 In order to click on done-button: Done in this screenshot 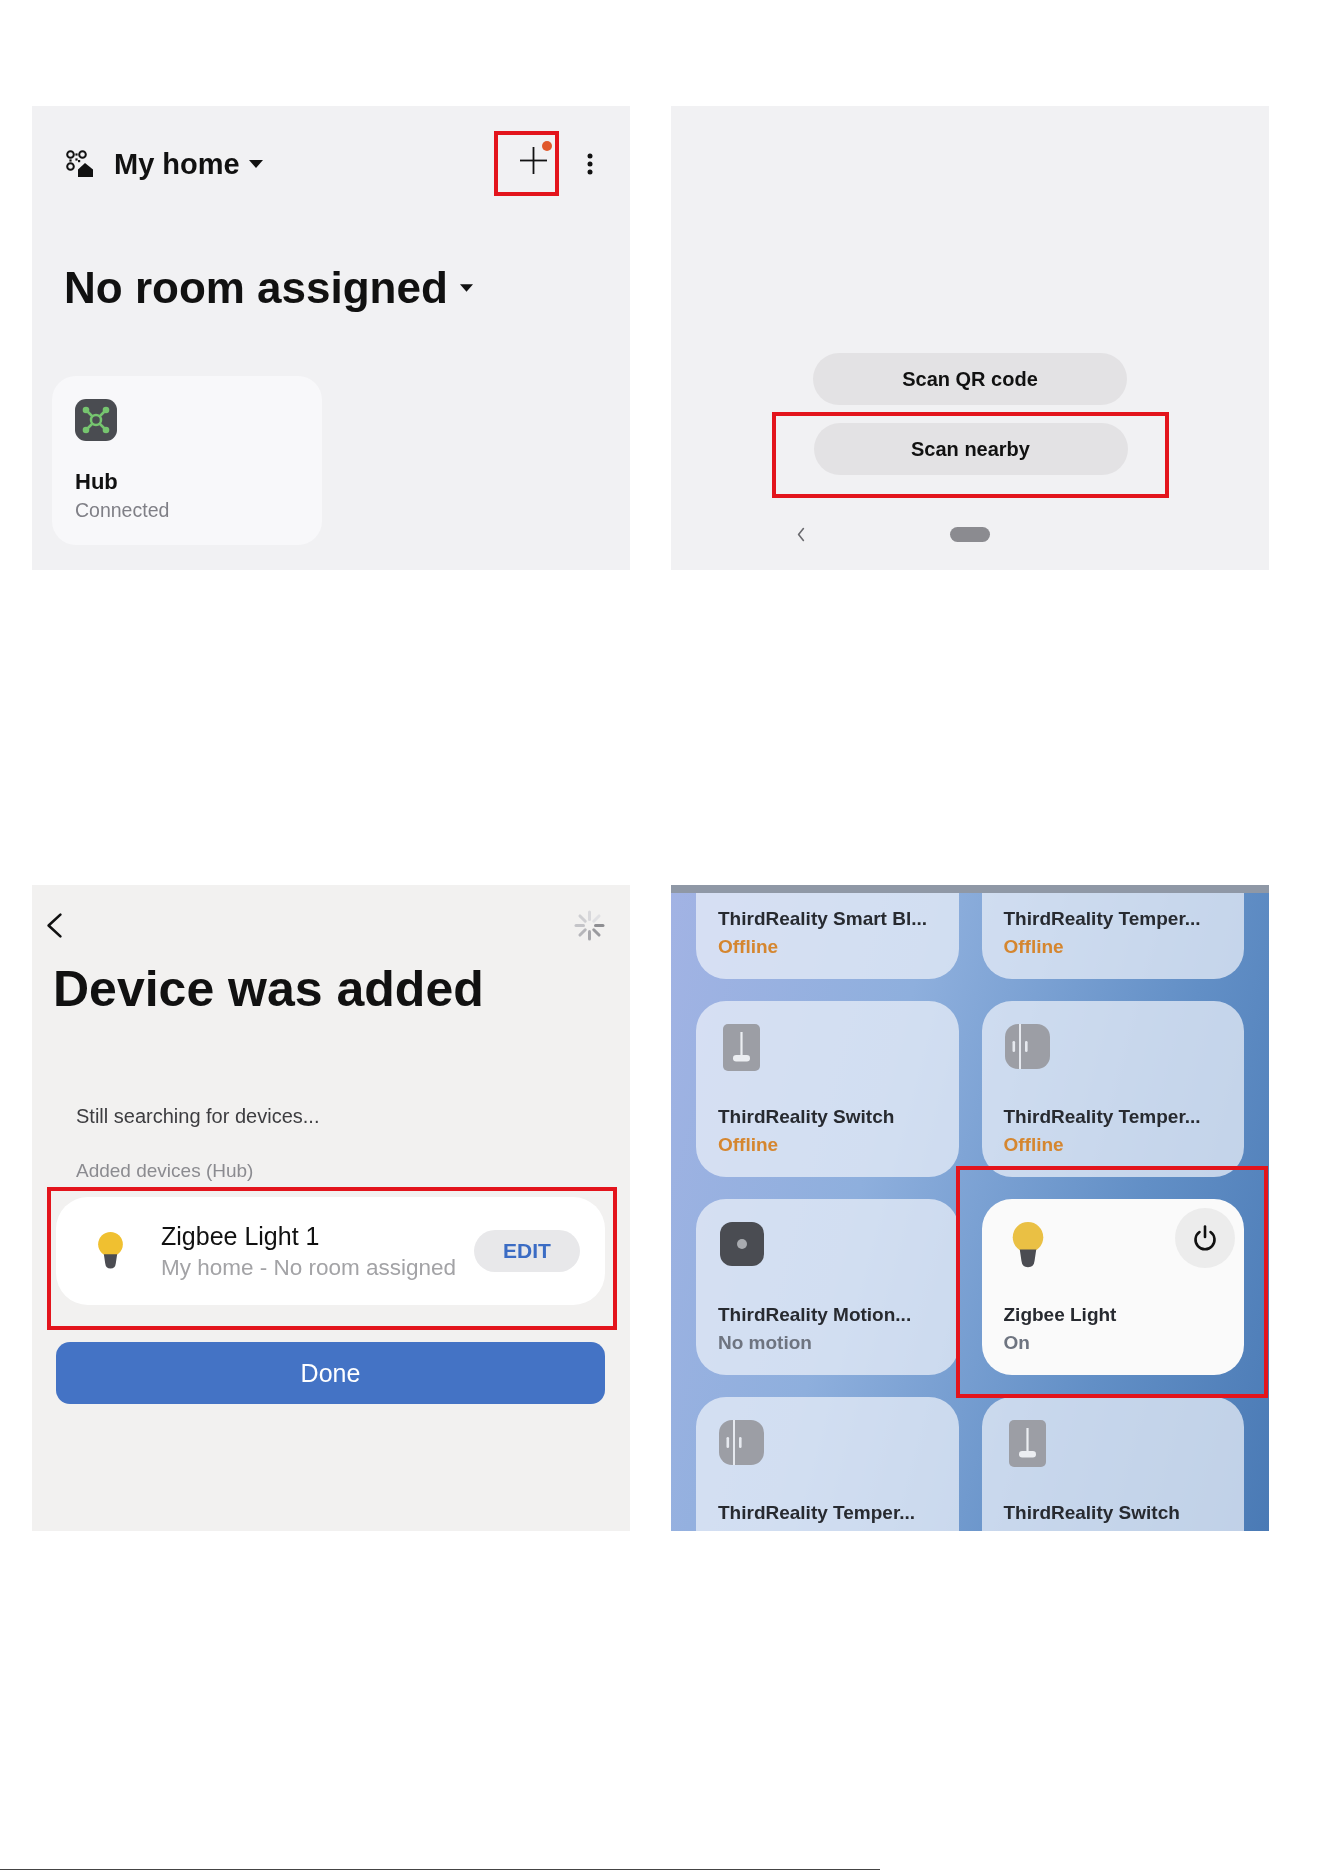, I will do `click(330, 1373)`.